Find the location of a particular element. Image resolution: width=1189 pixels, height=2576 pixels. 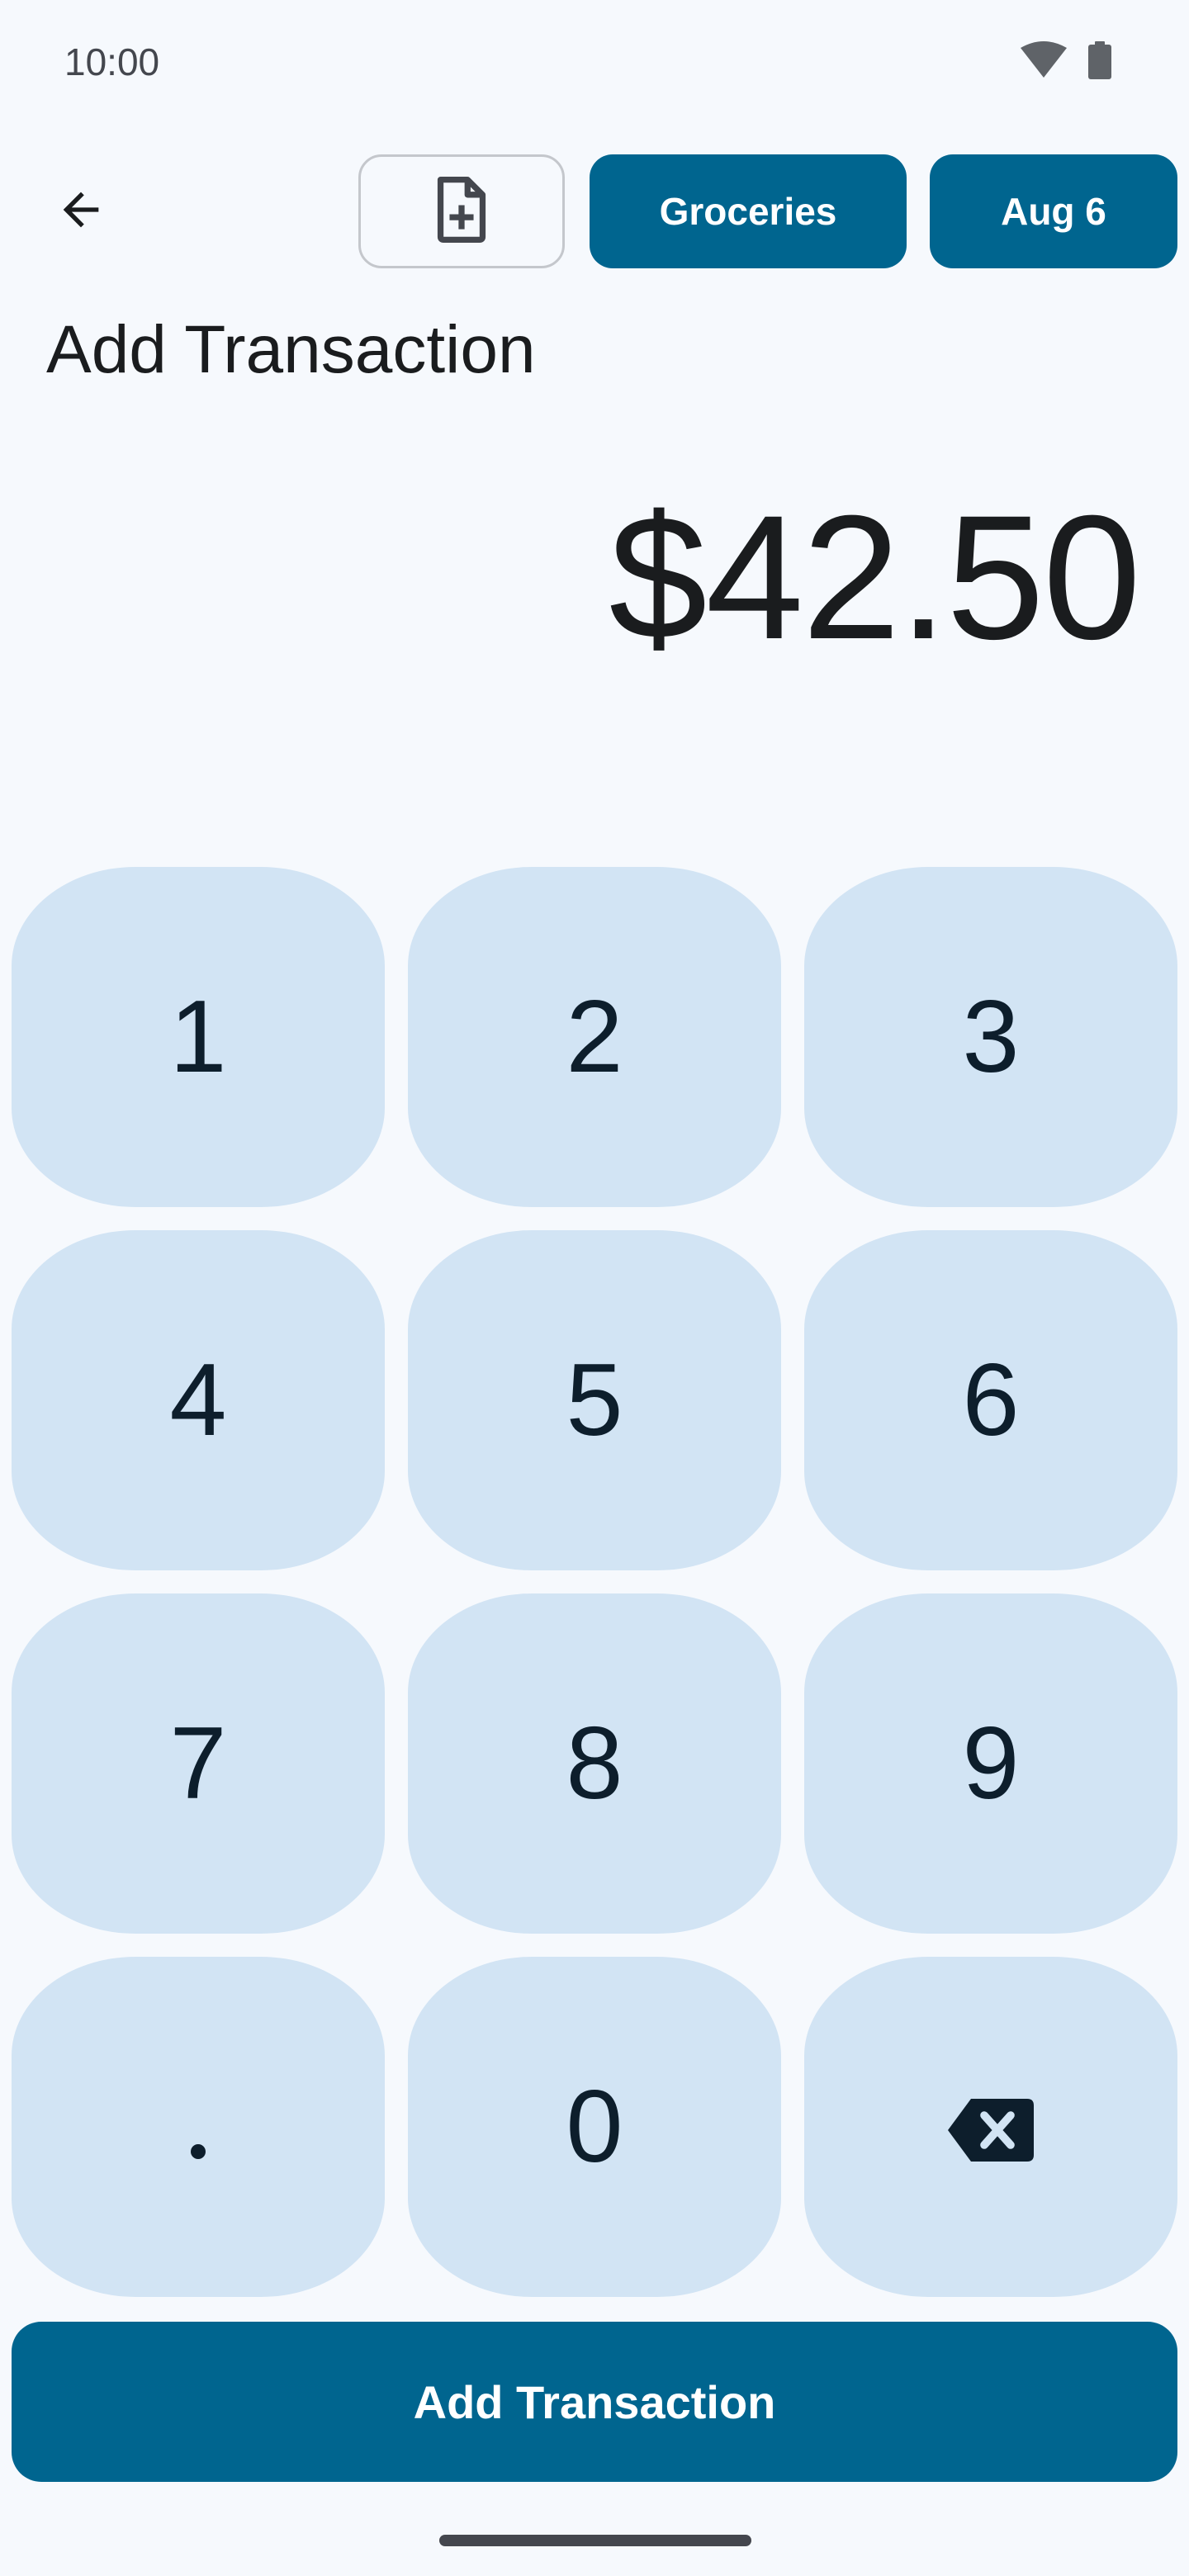

key-5: 5 is located at coordinates (594, 1400).